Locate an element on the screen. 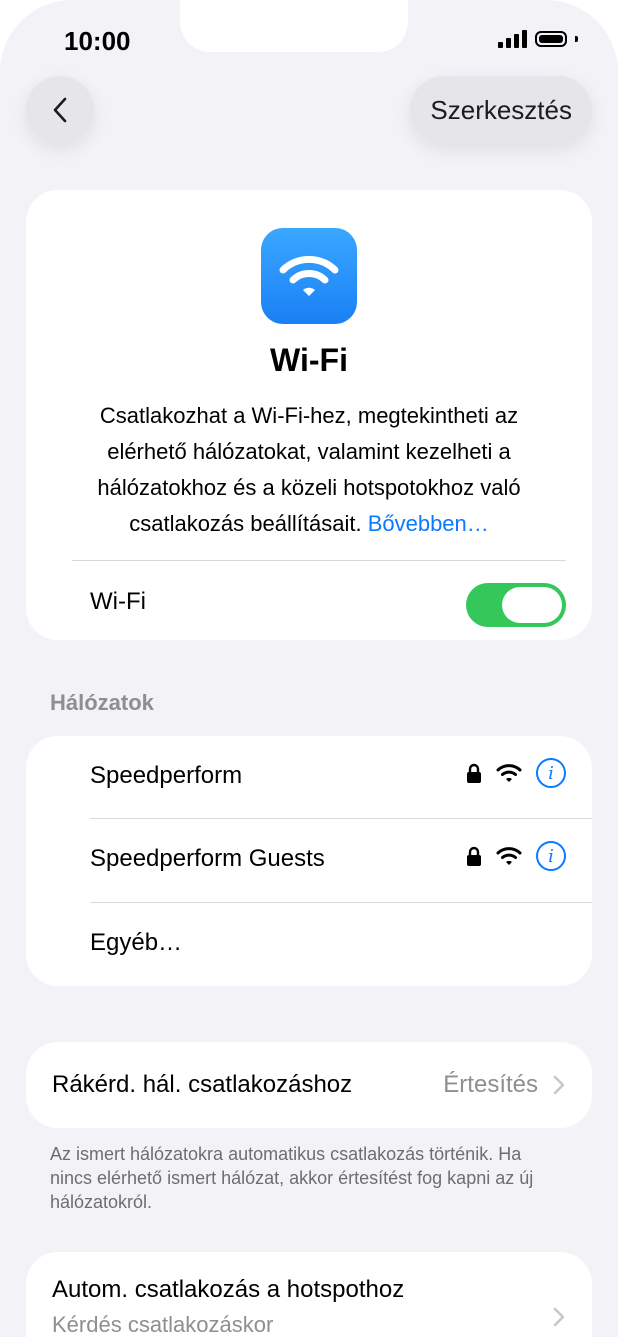  network-name: Speedperform is located at coordinates (166, 775).